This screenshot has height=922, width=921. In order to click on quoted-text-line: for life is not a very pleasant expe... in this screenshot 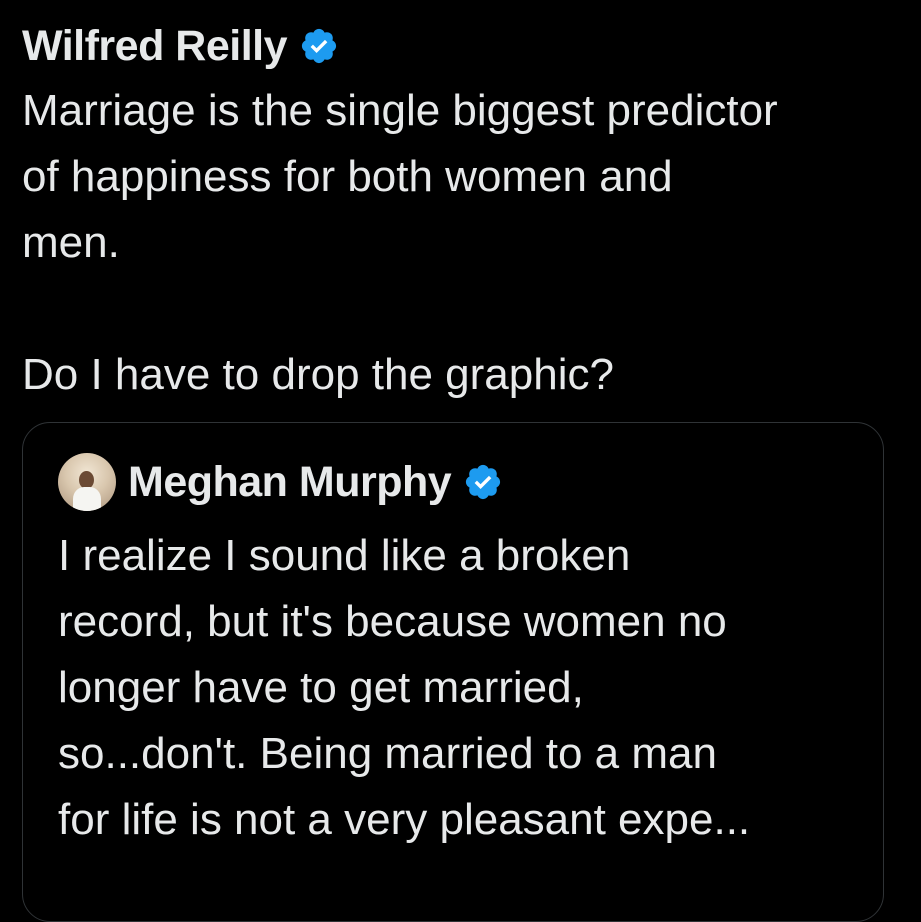, I will do `click(404, 819)`.